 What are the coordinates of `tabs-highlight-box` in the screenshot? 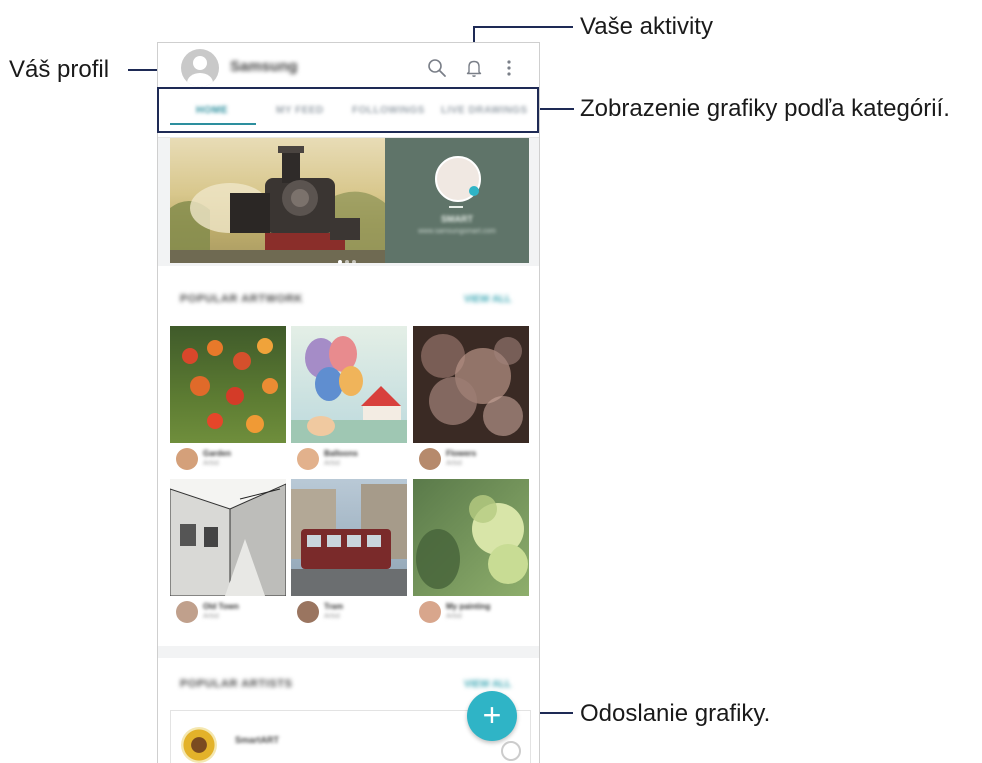 It's located at (348, 110).